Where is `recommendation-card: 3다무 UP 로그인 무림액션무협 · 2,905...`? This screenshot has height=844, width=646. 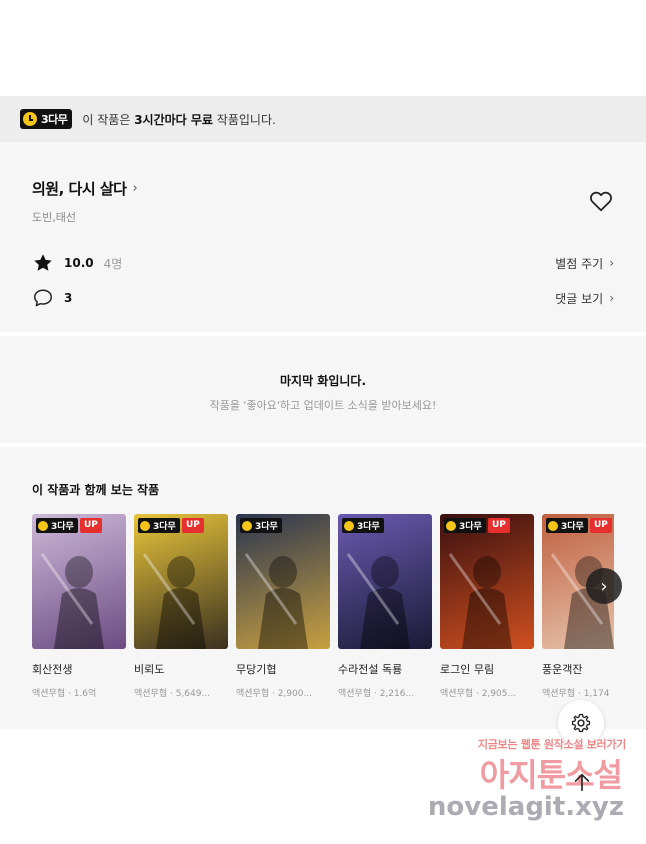 recommendation-card: 3다무 UP 로그인 무림액션무협 · 2,905... is located at coordinates (487, 606).